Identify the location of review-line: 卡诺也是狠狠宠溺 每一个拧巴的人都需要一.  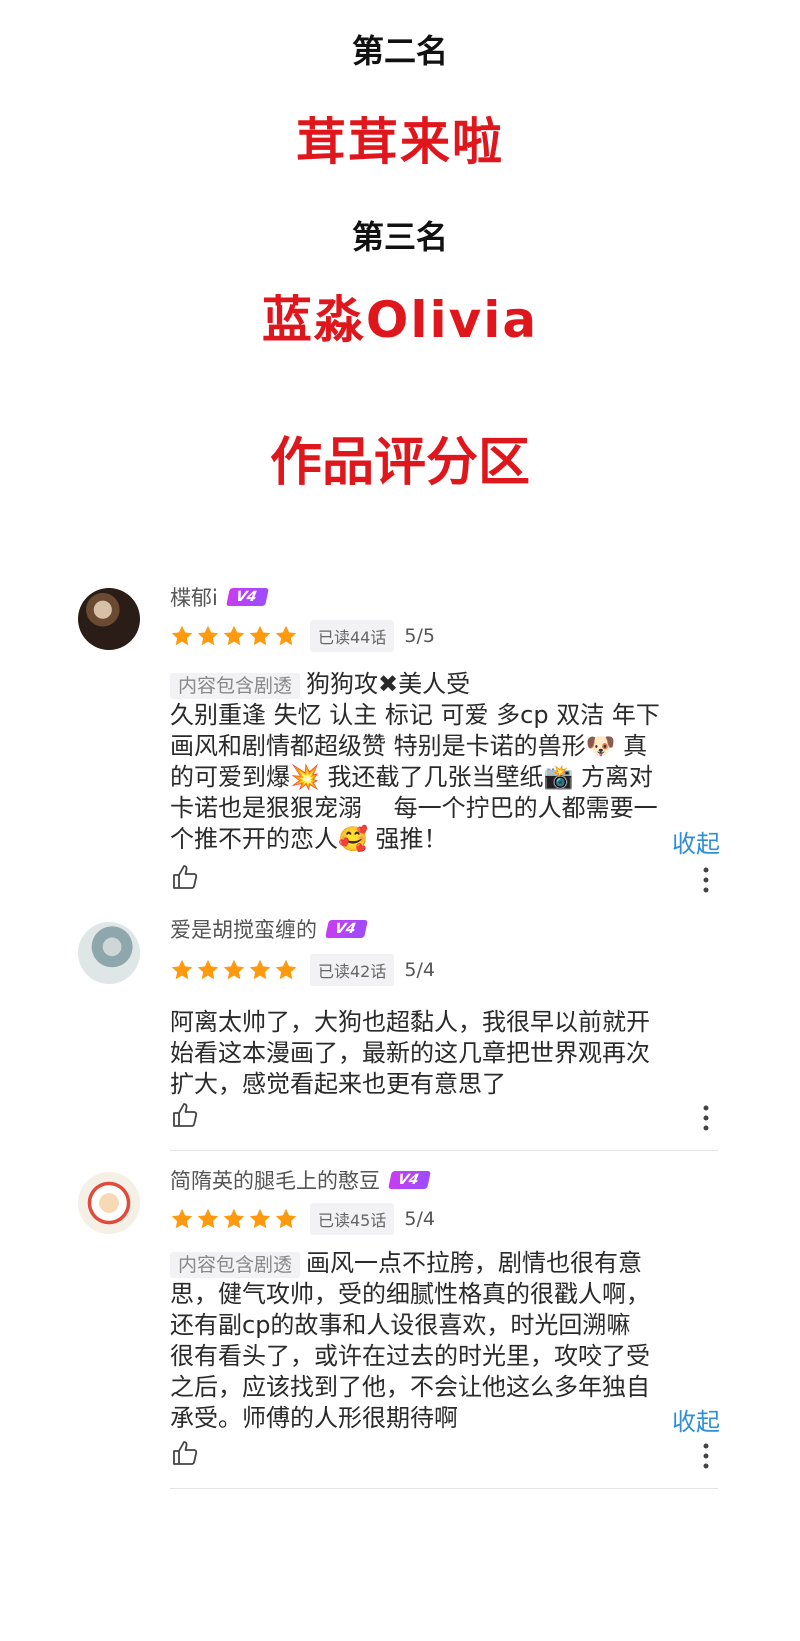
(414, 808).